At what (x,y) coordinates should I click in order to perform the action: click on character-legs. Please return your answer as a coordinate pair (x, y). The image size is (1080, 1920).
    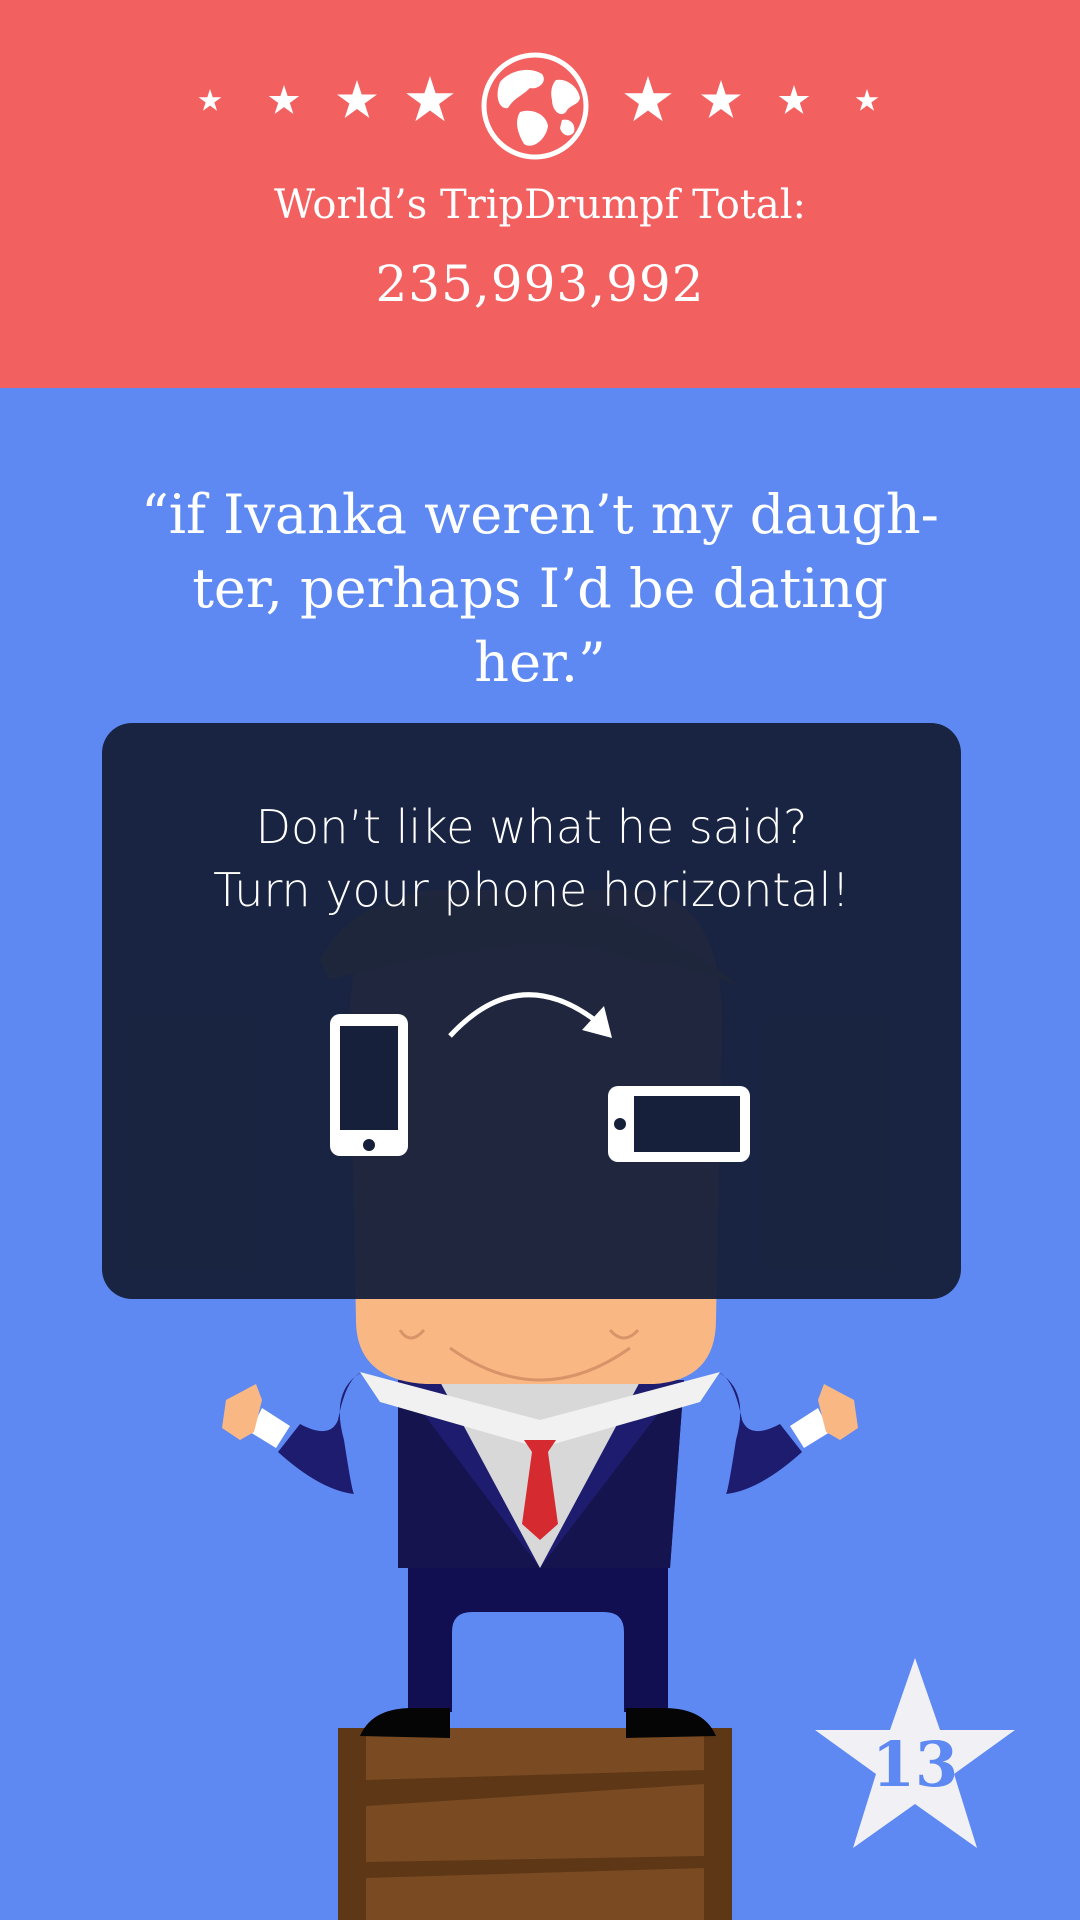
    Looking at the image, I should click on (538, 1651).